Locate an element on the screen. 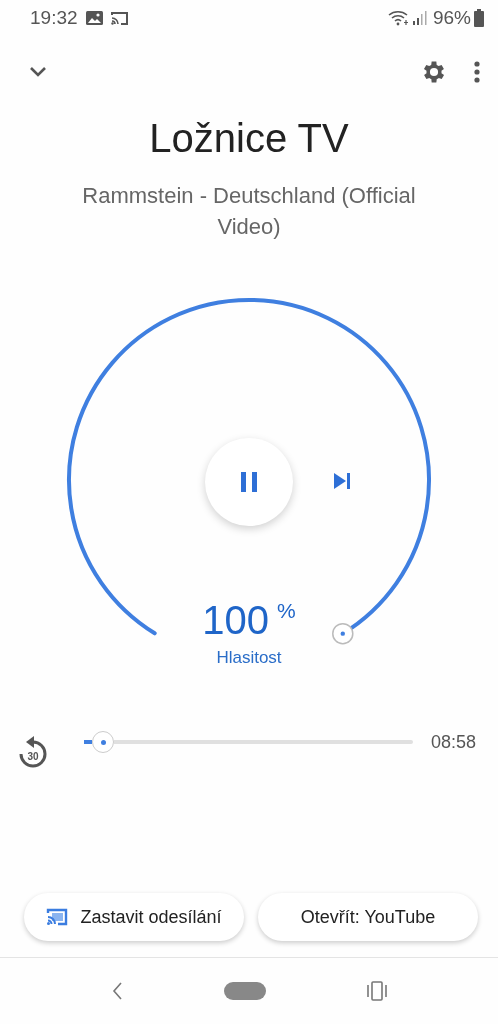  wifi-icon is located at coordinates (398, 18).